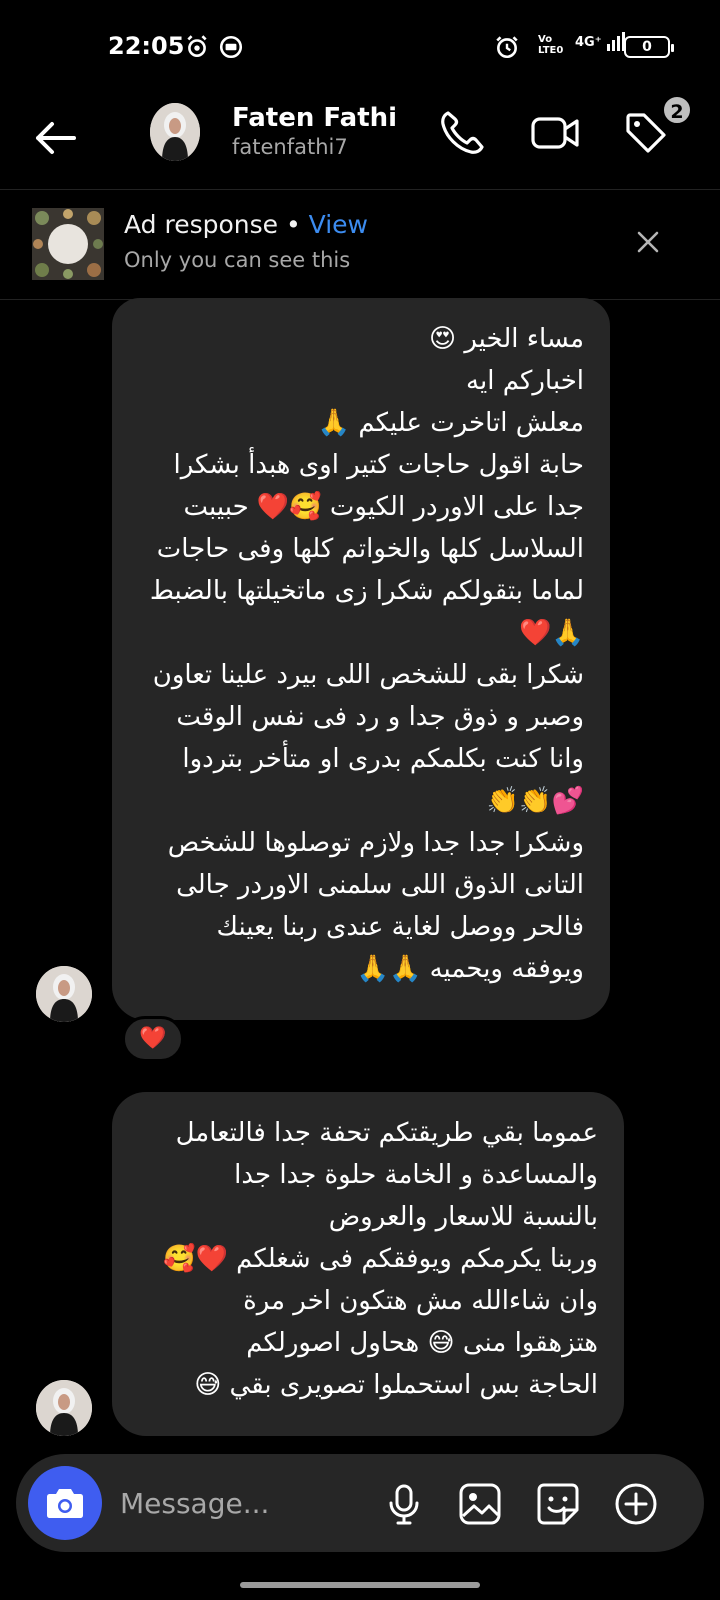  What do you see at coordinates (314, 118) in the screenshot?
I see `contact-name: Faten Fathi` at bounding box center [314, 118].